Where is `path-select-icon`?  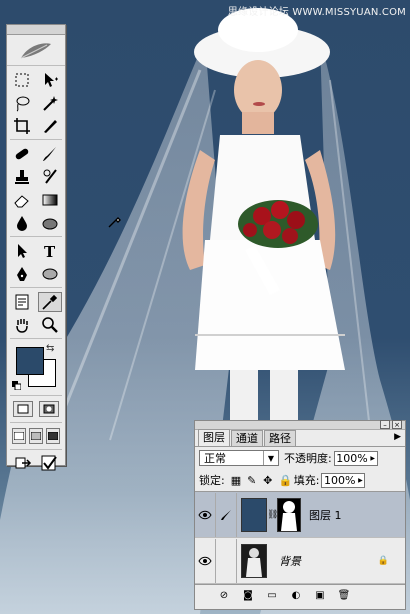 path-select-icon is located at coordinates (22, 251).